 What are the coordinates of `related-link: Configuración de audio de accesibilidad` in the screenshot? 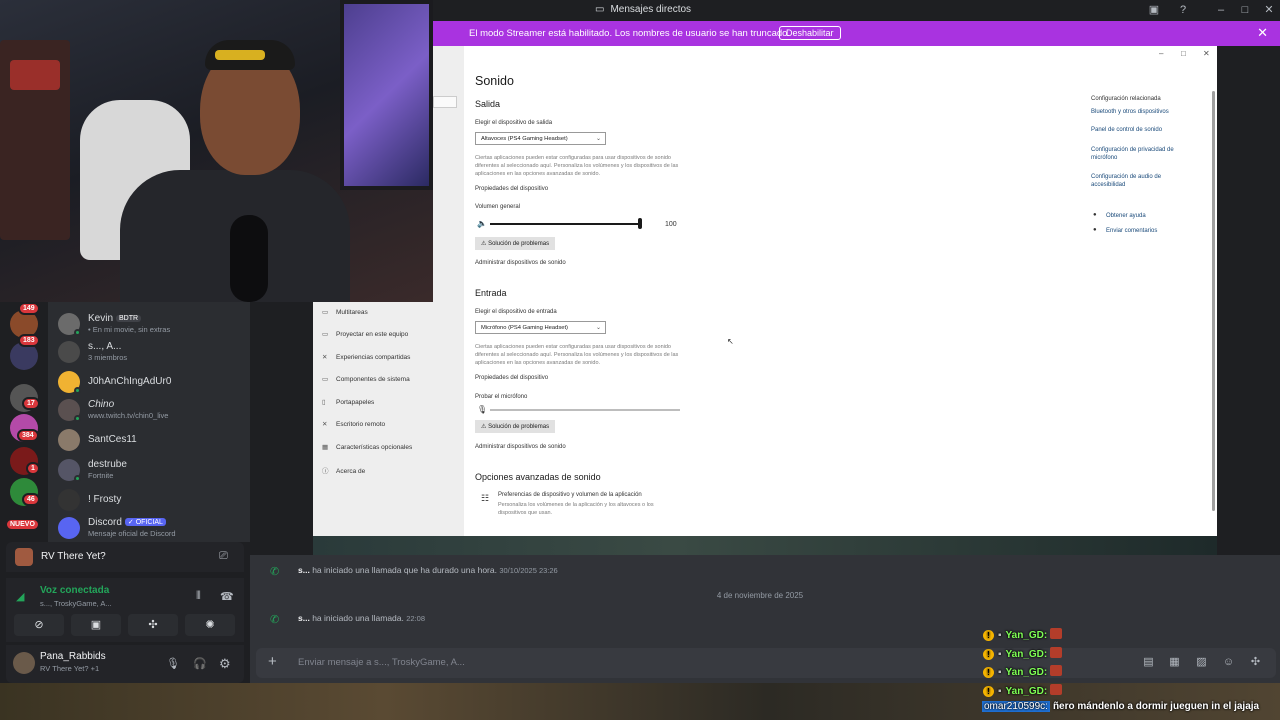 It's located at (1141, 181).